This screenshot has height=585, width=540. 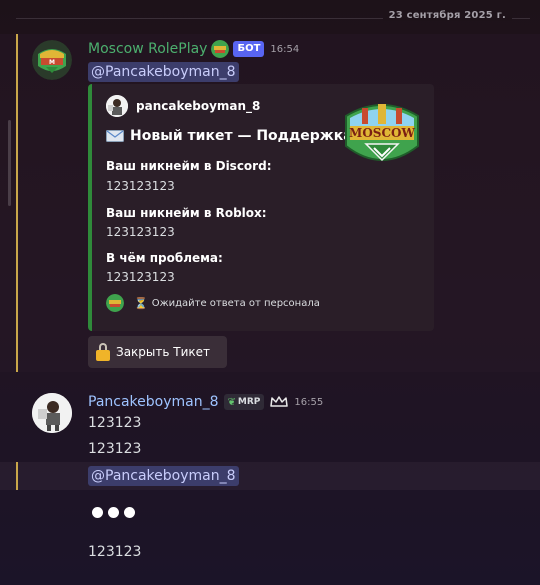 What do you see at coordinates (115, 303) in the screenshot?
I see `embed-footer-icon` at bounding box center [115, 303].